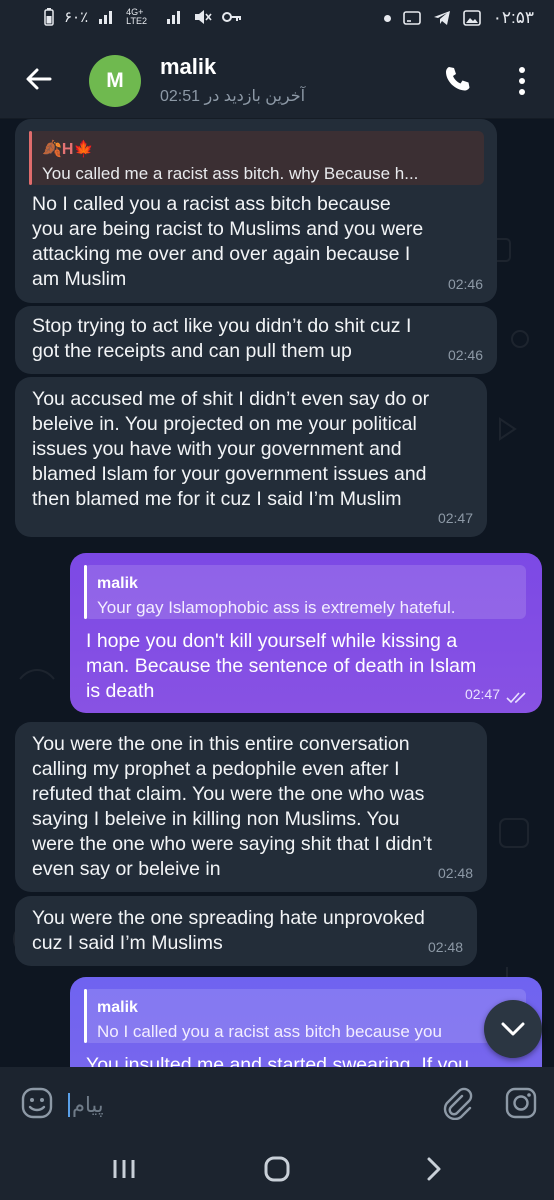 Image resolution: width=554 pixels, height=1200 pixels. I want to click on mute-icon, so click(203, 17).